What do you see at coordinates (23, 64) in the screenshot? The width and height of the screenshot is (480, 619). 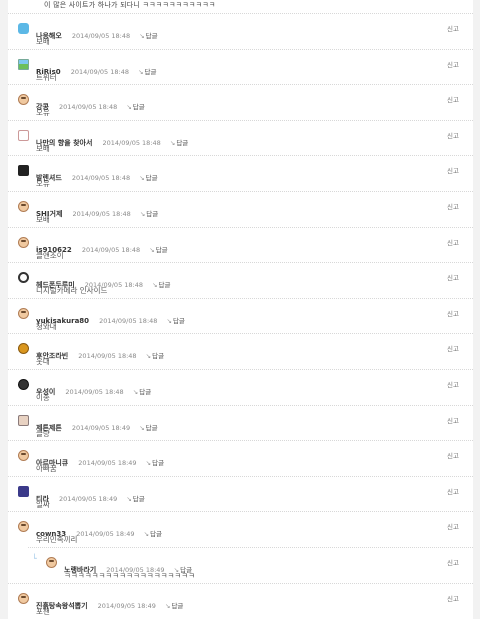 I see `landscape-icon` at bounding box center [23, 64].